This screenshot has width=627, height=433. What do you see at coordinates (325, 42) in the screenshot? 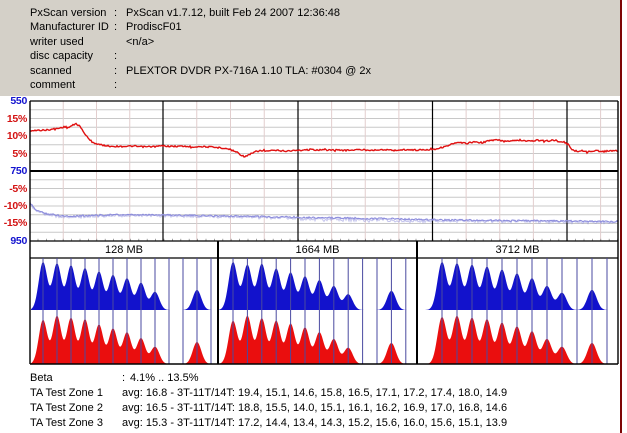
I see `info-row: writer used <n/a>` at bounding box center [325, 42].